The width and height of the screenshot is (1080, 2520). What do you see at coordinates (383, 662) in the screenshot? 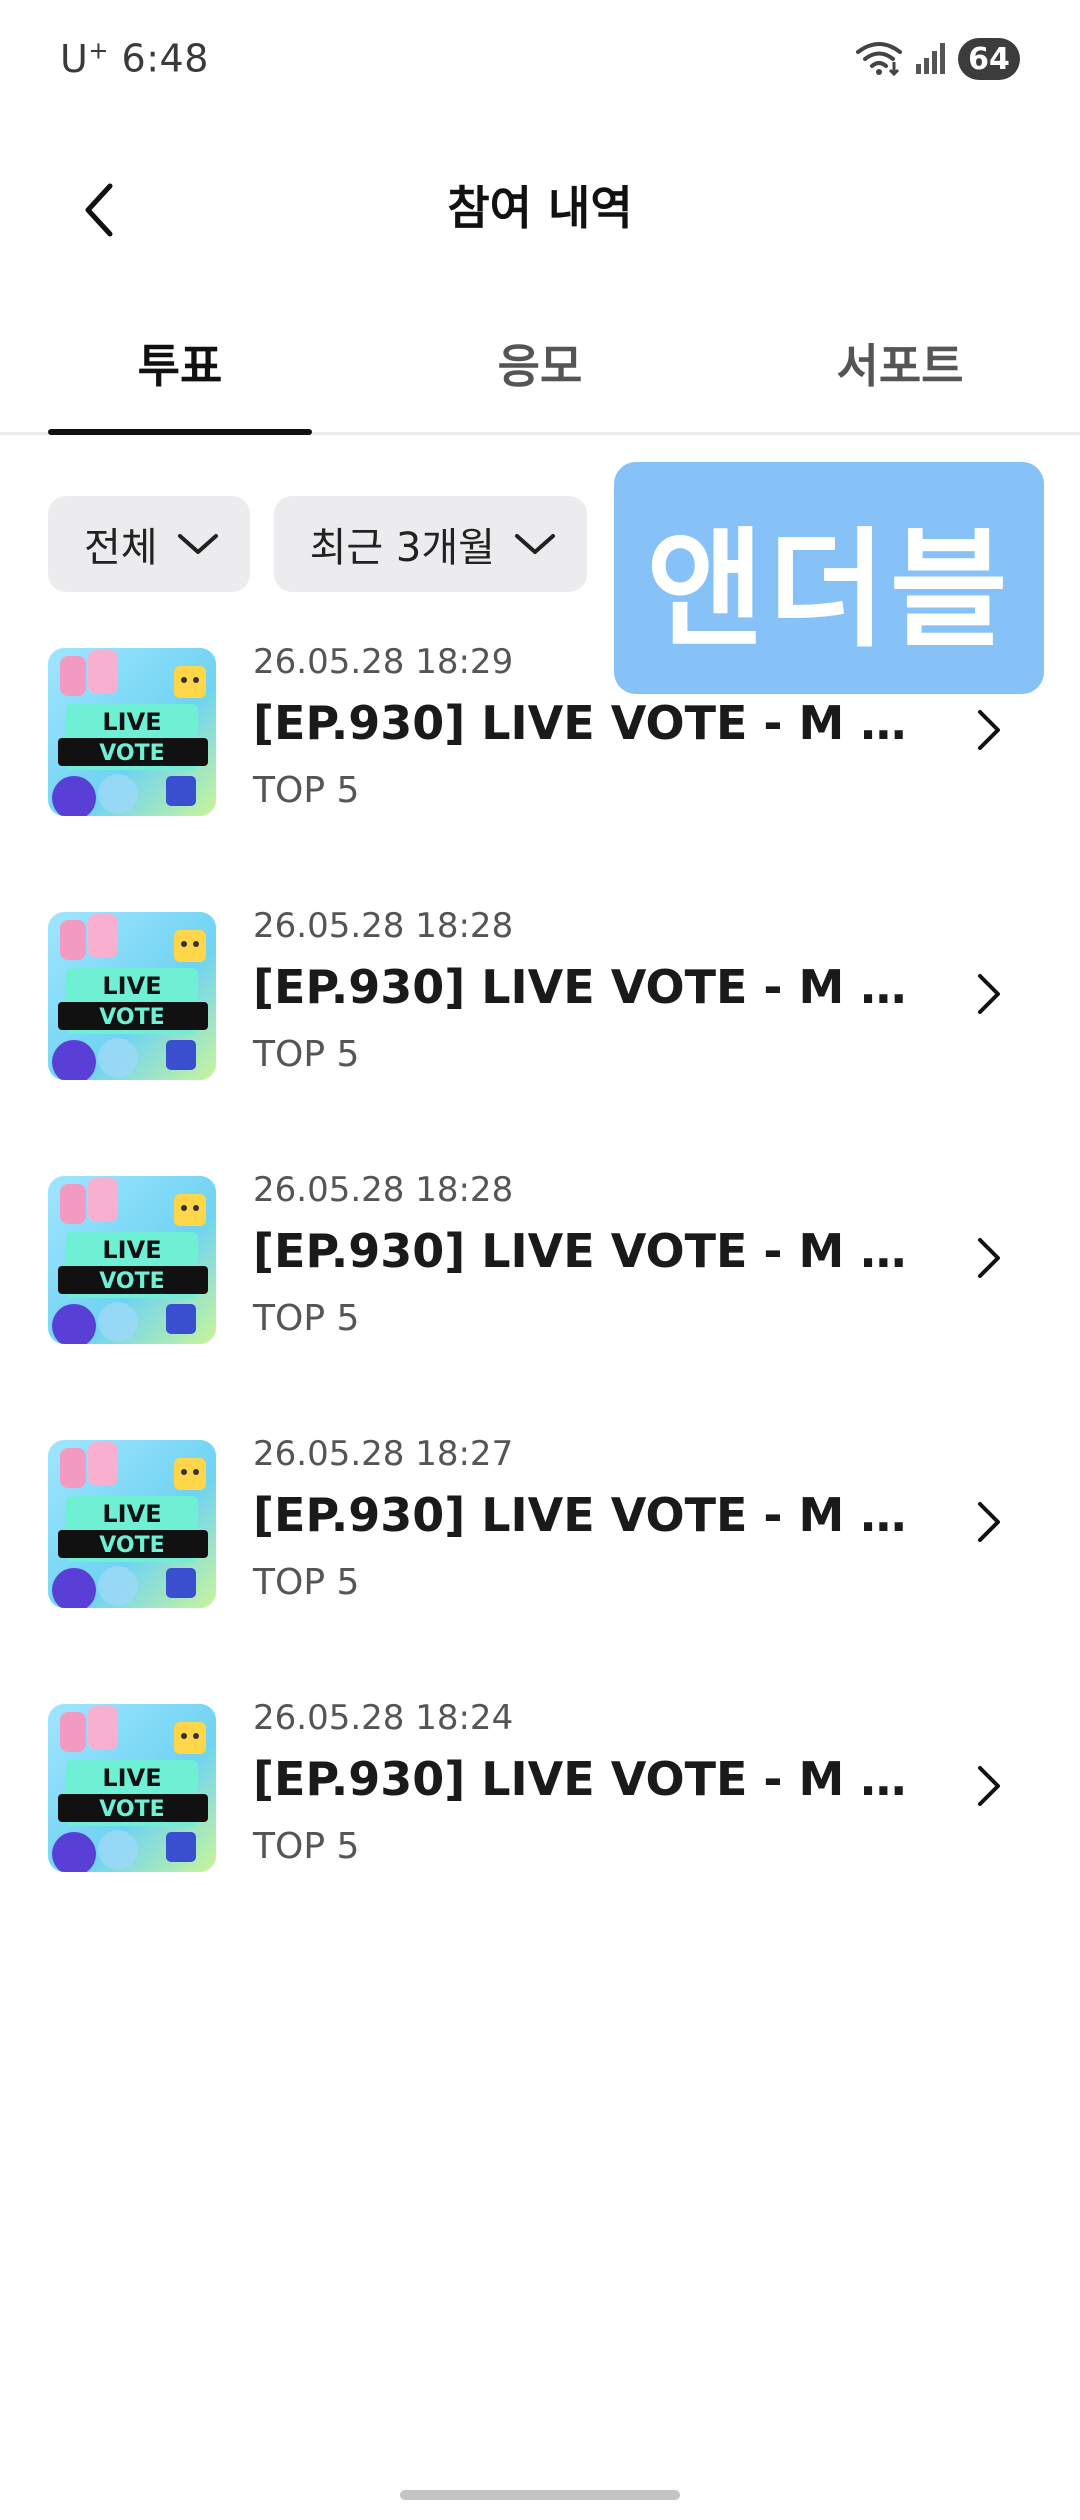
I see `vote-date: 26.05.28 18:29` at bounding box center [383, 662].